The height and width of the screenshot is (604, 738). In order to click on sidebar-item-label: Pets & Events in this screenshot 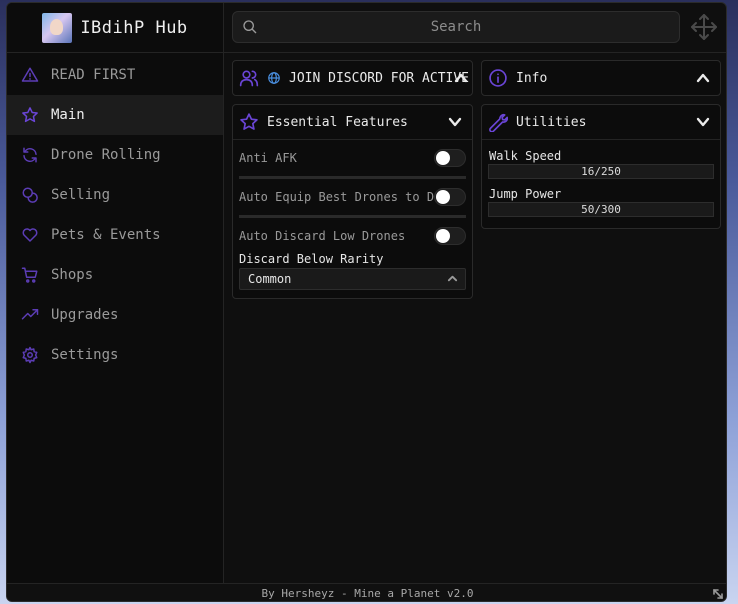, I will do `click(106, 235)`.